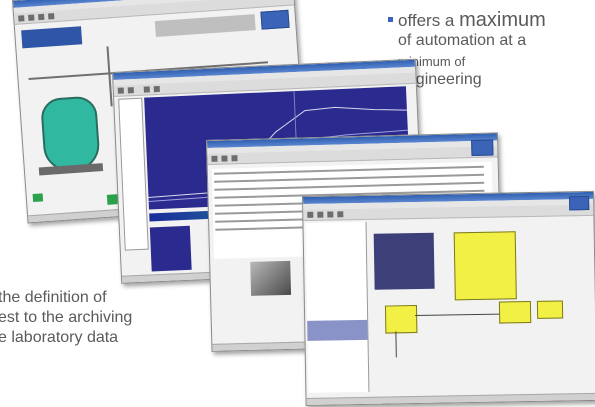 Image resolution: width=595 pixels, height=407 pixels. I want to click on detail-chart, so click(170, 248).